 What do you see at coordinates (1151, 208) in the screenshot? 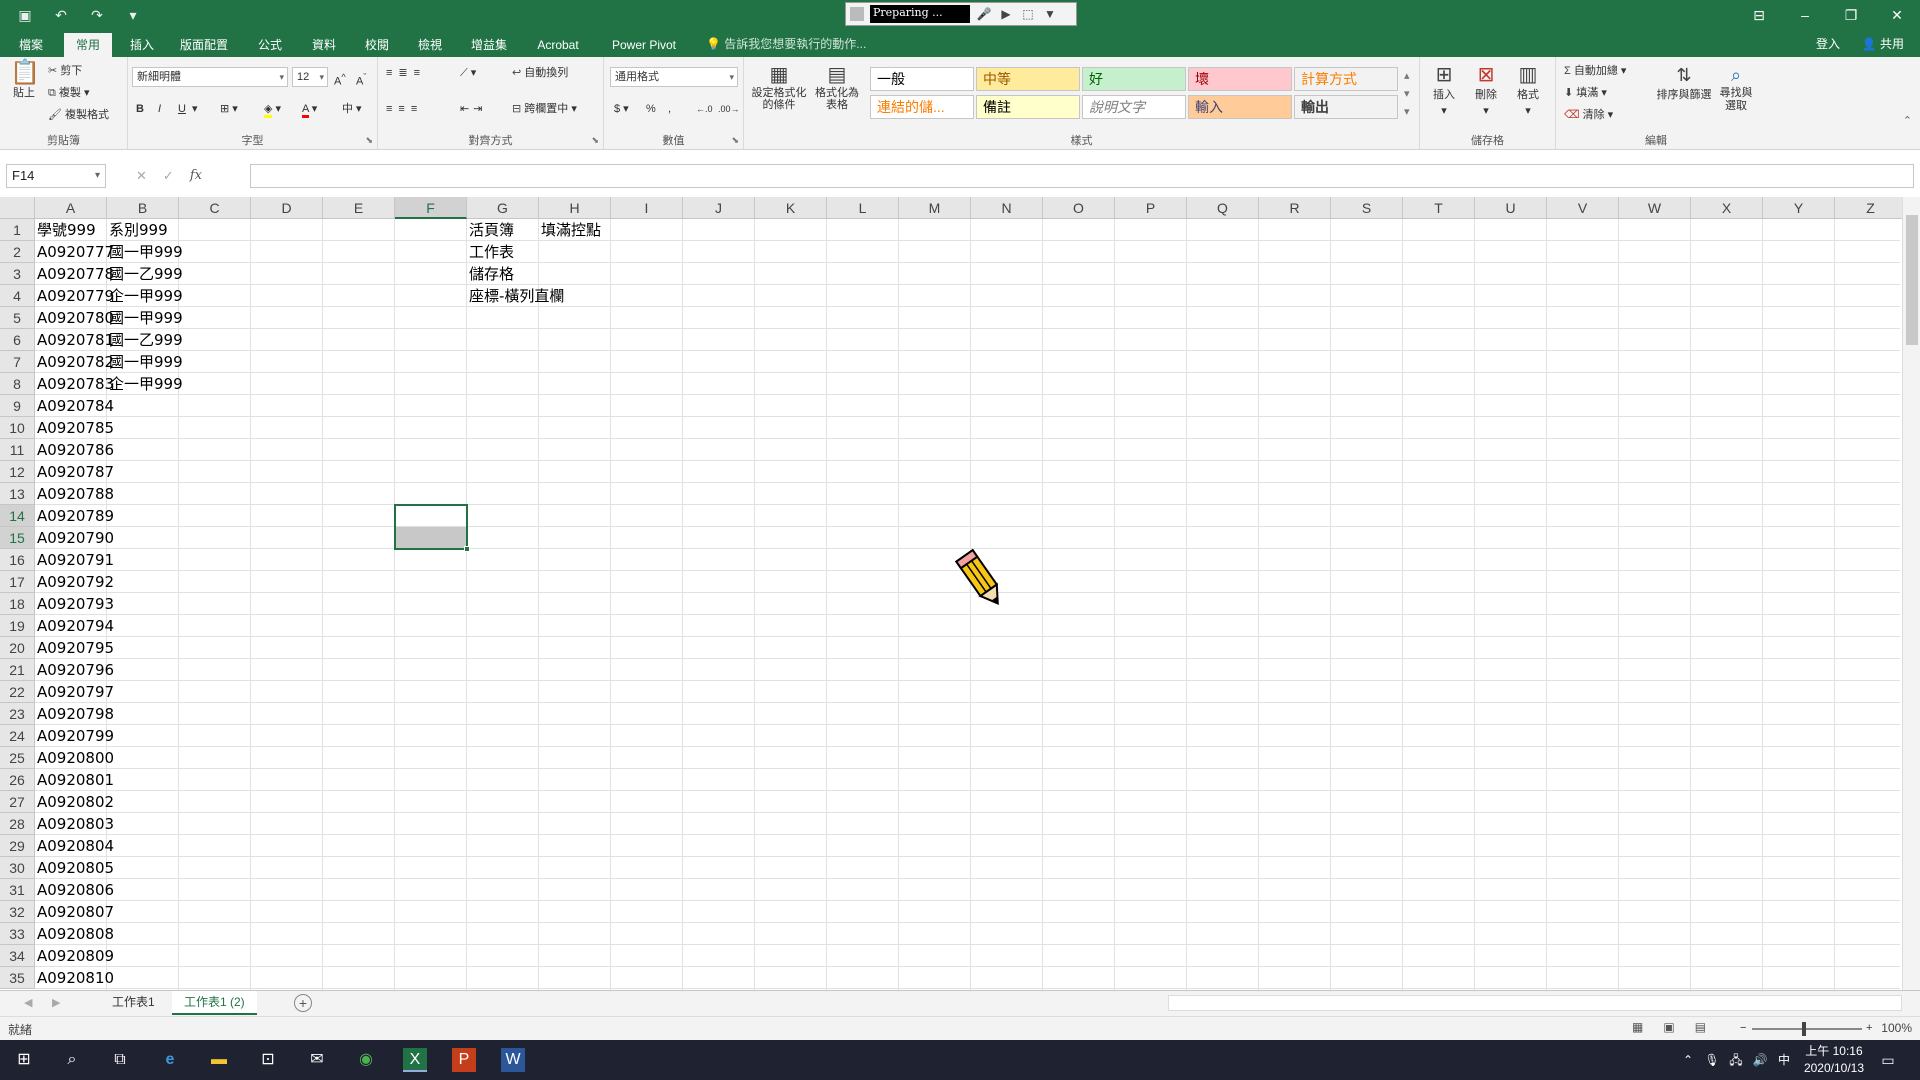
I see `column-header-p: P` at bounding box center [1151, 208].